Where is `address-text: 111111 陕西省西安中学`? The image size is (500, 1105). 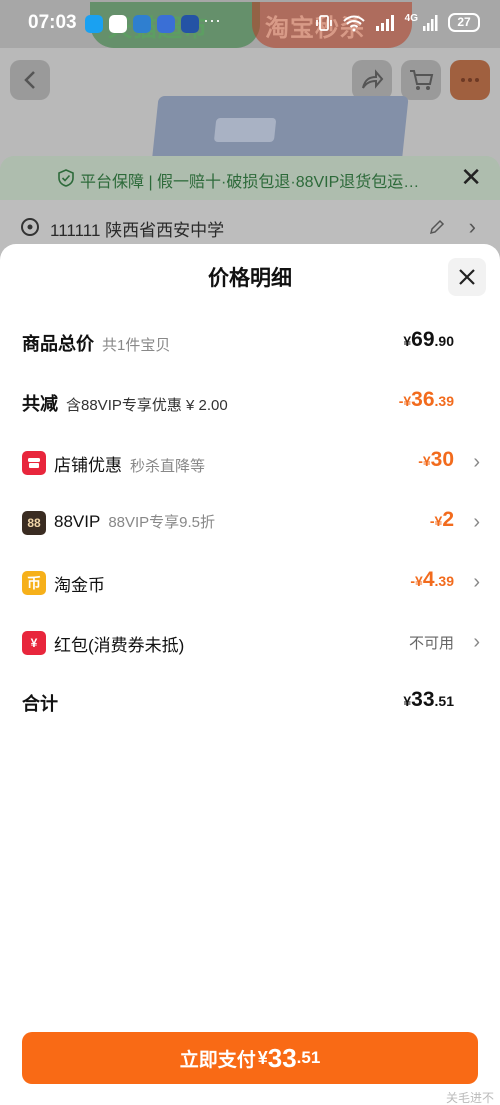 address-text: 111111 陕西省西安中学 is located at coordinates (137, 230).